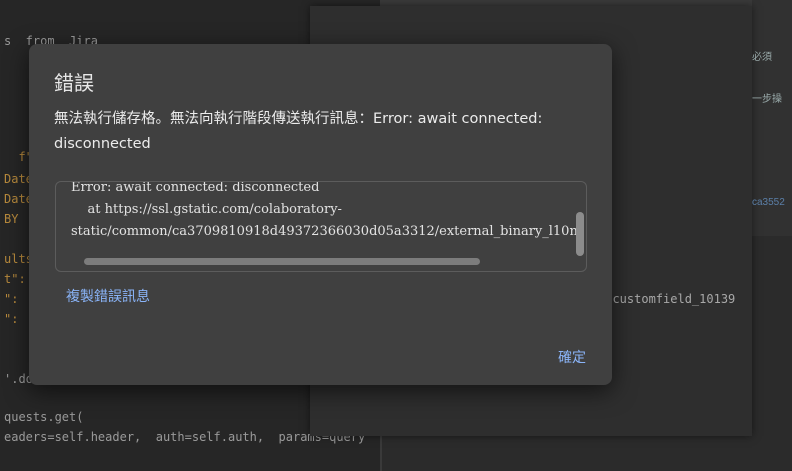 The width and height of the screenshot is (792, 471). Describe the element at coordinates (206, 209) in the screenshot. I see `error-line: at https://ssl.gstatic.com/colaboratory-` at that location.